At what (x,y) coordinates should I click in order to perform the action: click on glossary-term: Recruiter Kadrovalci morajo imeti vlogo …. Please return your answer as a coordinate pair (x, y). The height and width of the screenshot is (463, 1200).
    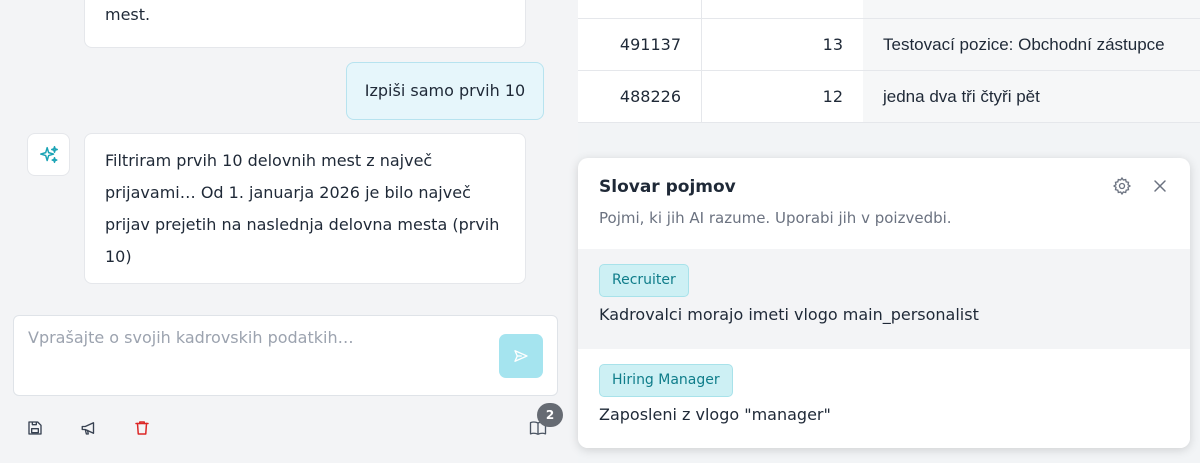
    Looking at the image, I should click on (884, 299).